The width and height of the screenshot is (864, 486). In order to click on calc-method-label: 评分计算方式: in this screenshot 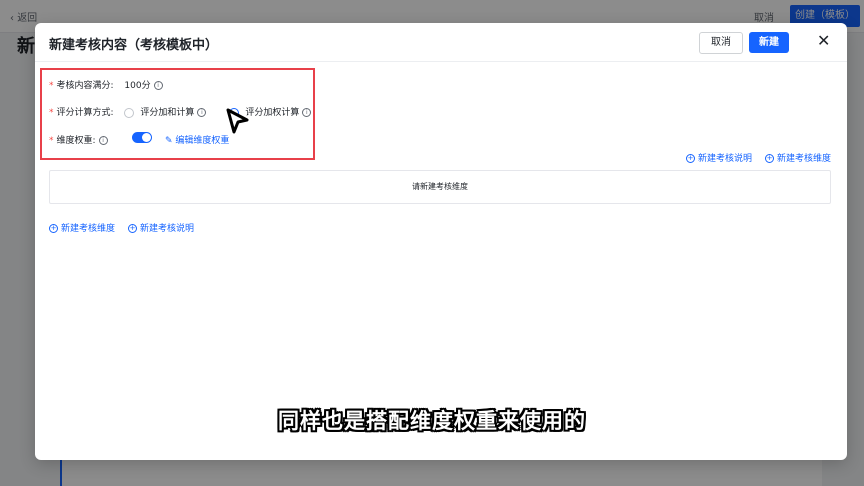, I will do `click(85, 113)`.